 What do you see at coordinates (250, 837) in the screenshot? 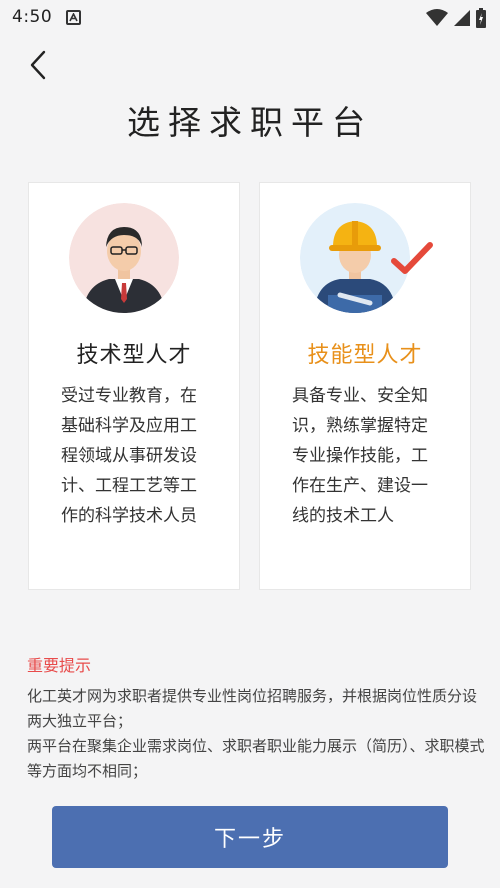
I see `next-button: 下一步` at bounding box center [250, 837].